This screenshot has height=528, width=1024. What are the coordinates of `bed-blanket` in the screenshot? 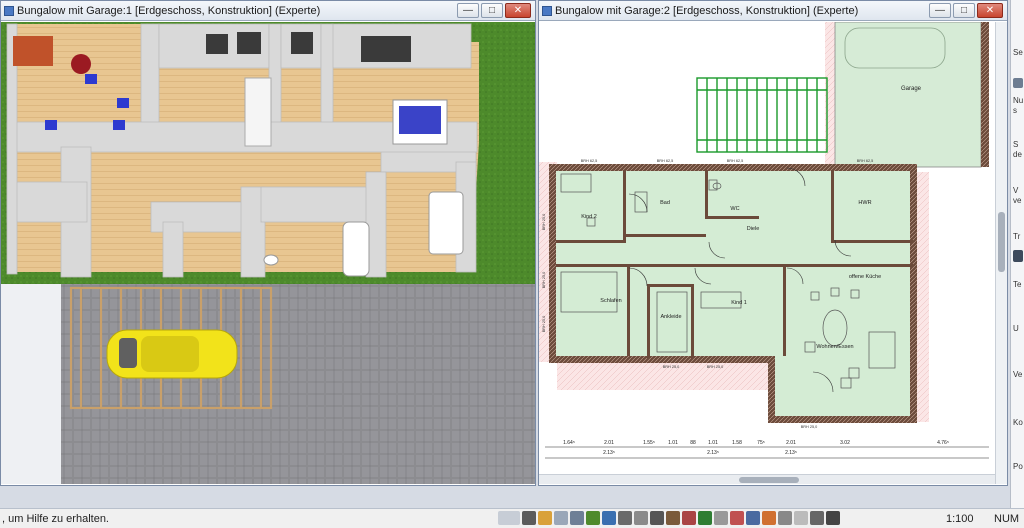 It's located at (420, 120).